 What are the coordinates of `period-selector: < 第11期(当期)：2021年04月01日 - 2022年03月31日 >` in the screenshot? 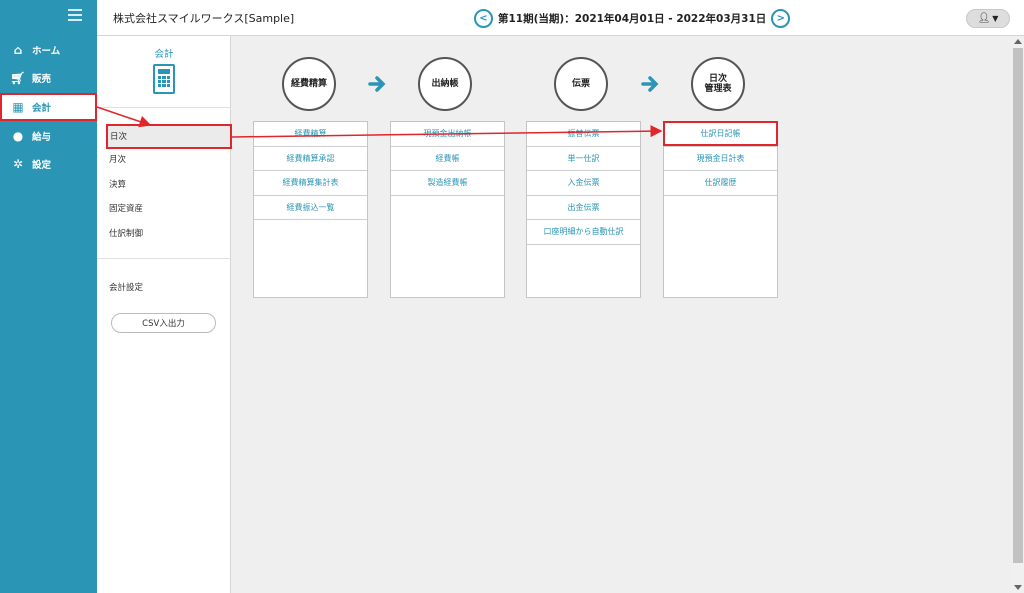 It's located at (632, 18).